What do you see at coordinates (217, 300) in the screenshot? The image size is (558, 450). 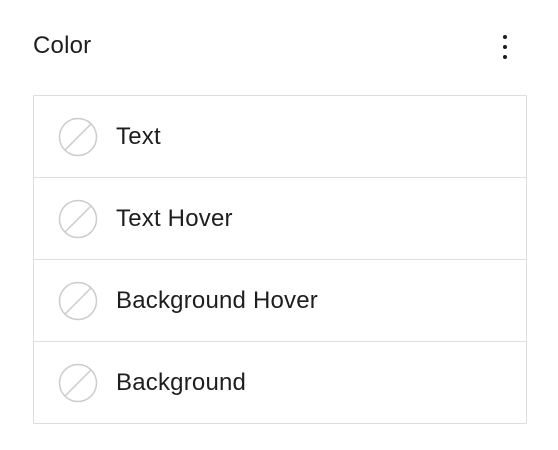 I see `color-item-label: Background Hover` at bounding box center [217, 300].